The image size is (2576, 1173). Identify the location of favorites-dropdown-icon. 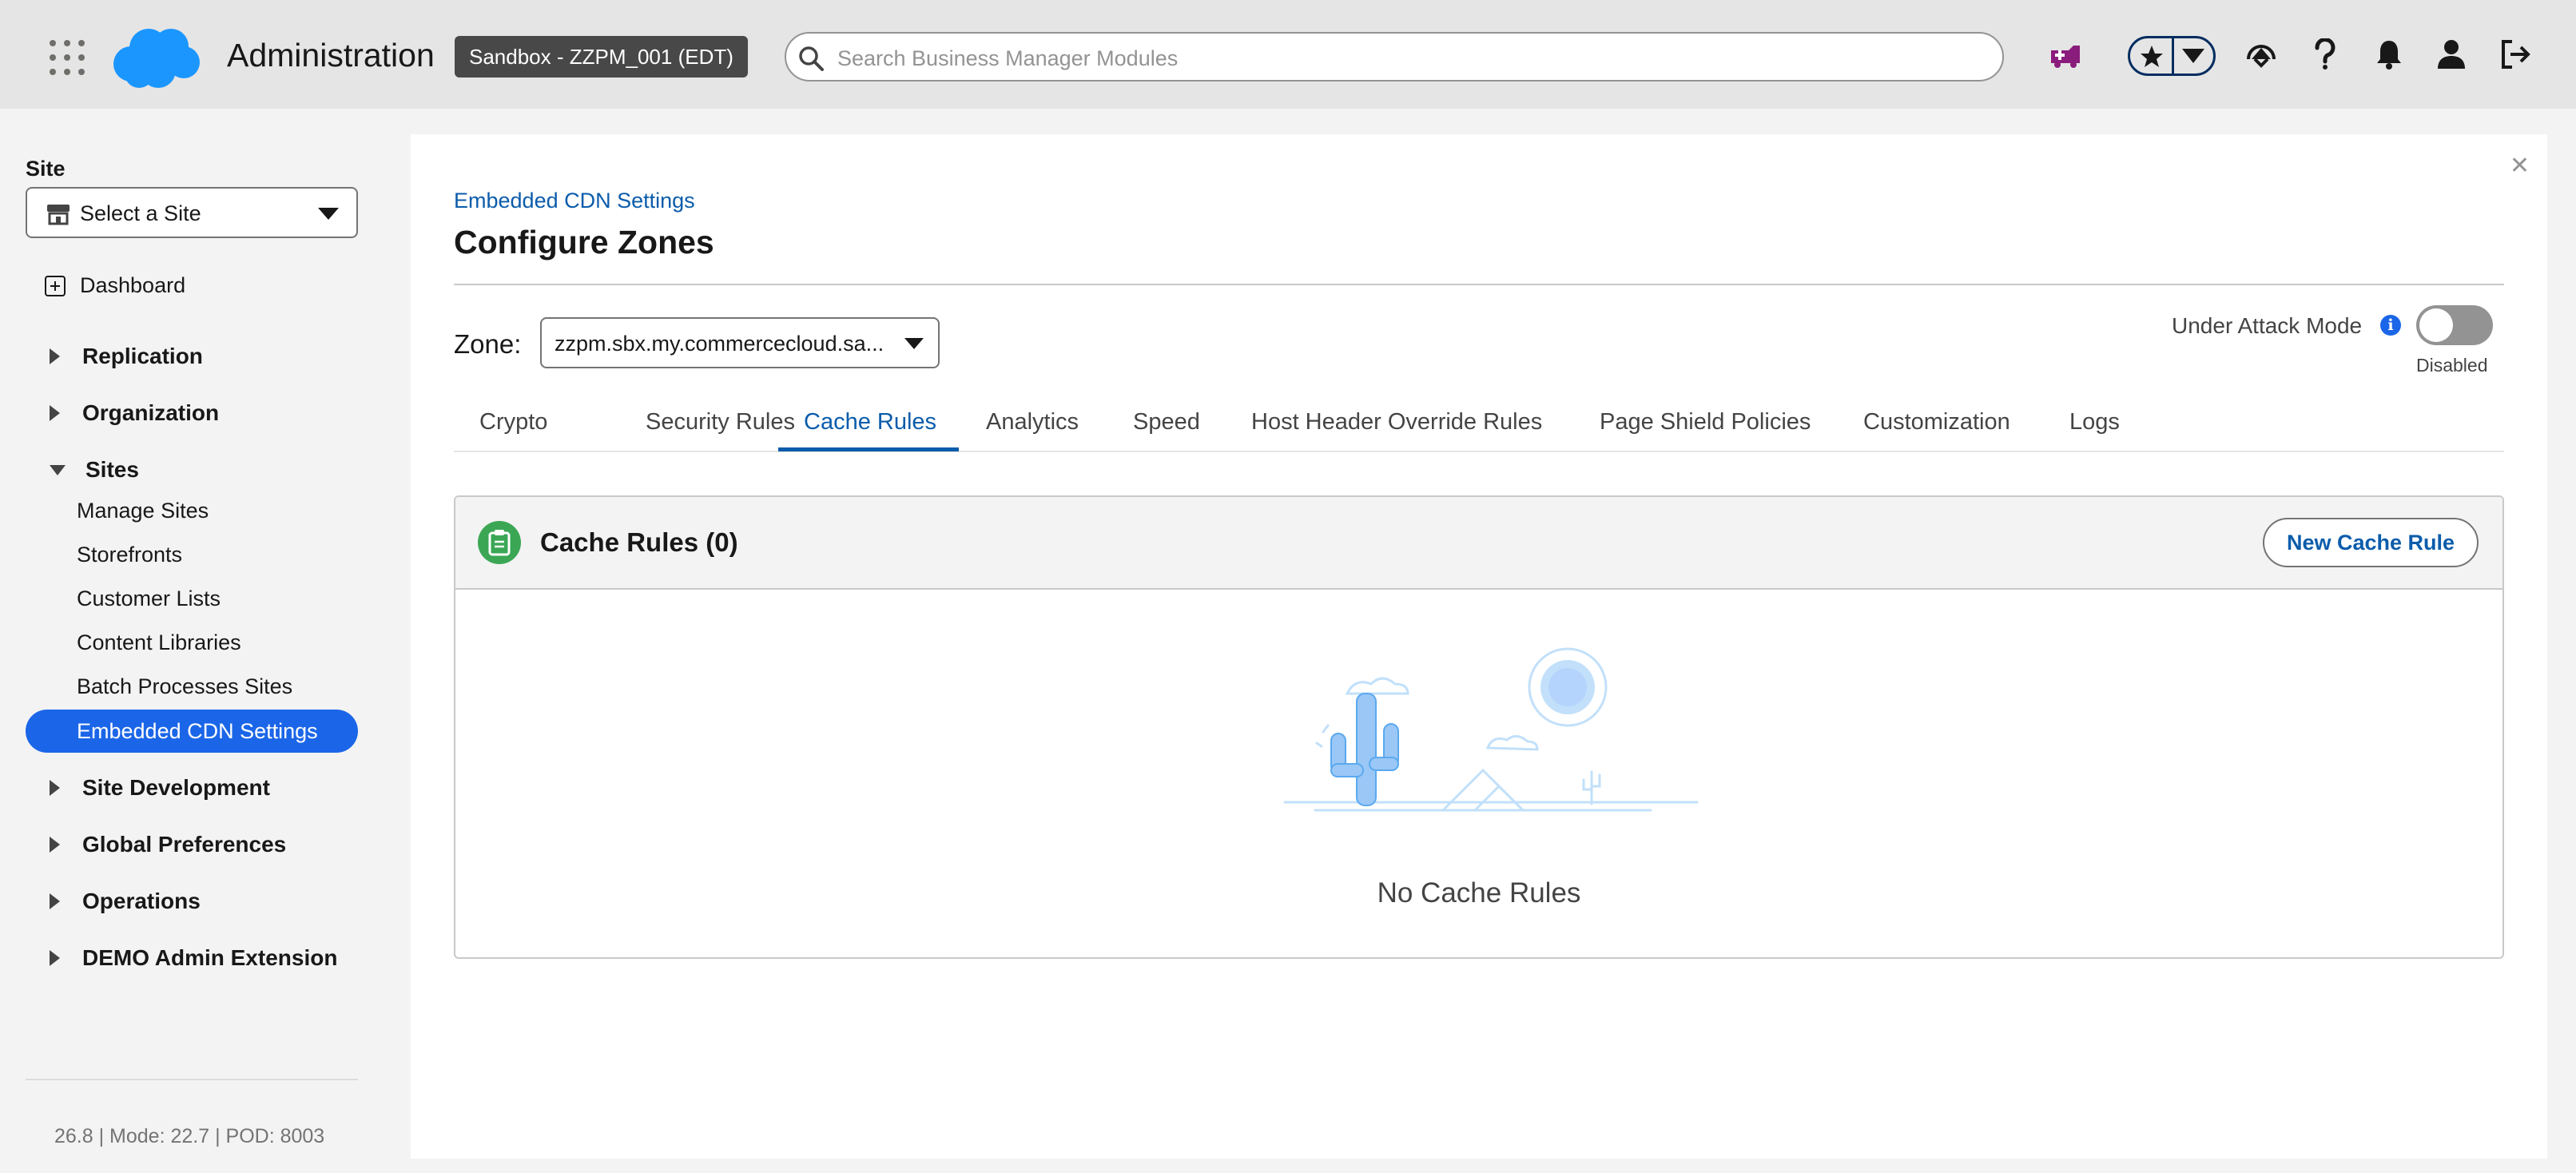
(2193, 56).